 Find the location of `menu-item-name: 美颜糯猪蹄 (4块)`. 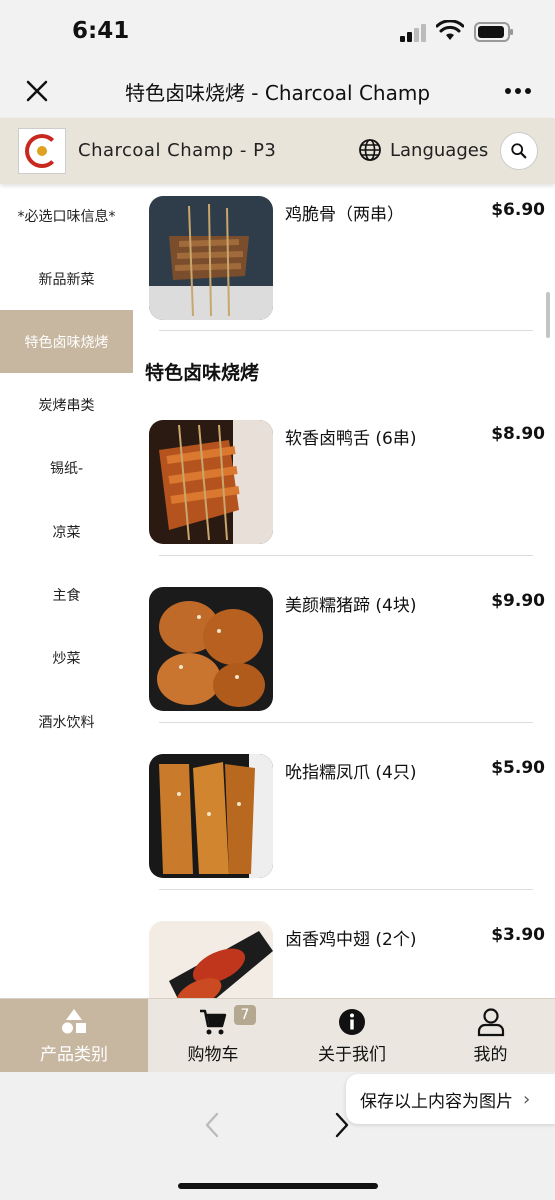

menu-item-name: 美颜糯猪蹄 (4块) is located at coordinates (351, 606).